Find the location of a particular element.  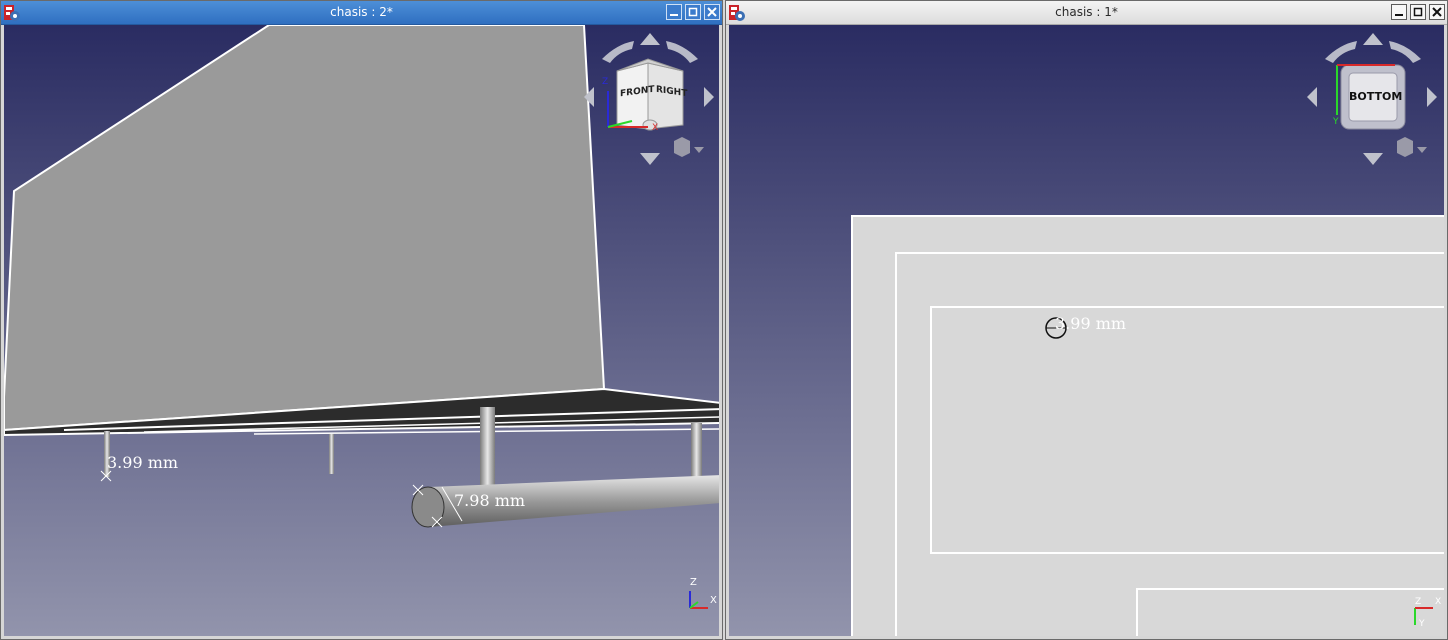

navigation-cube: BOTTOM Y is located at coordinates (1373, 97).